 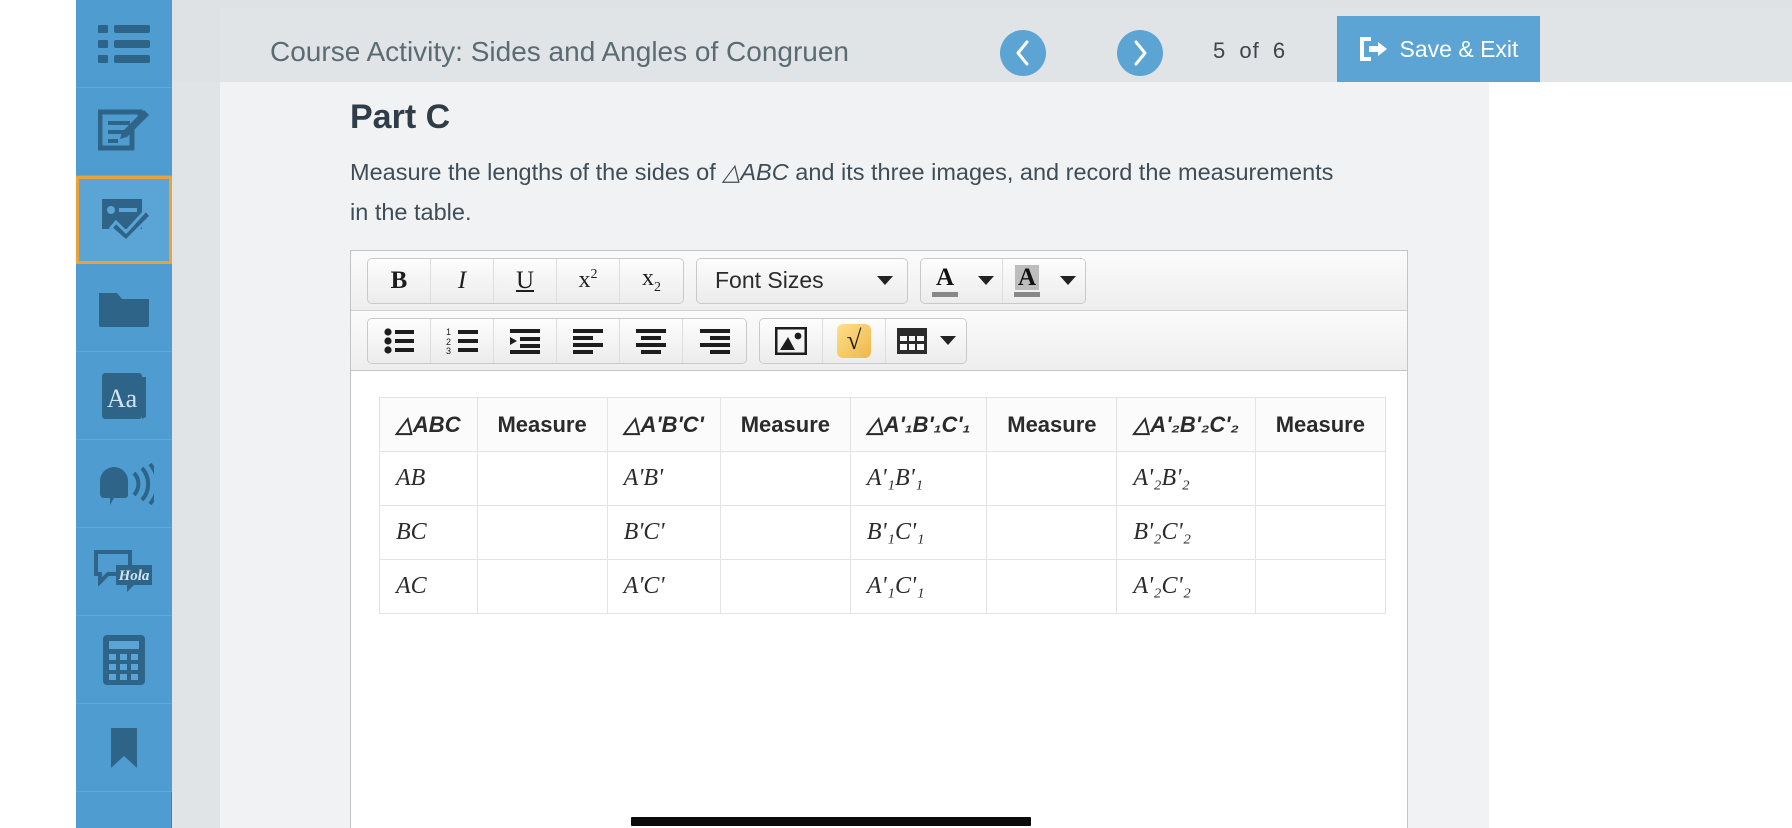 I want to click on superscript-button: x2, so click(x=588, y=280).